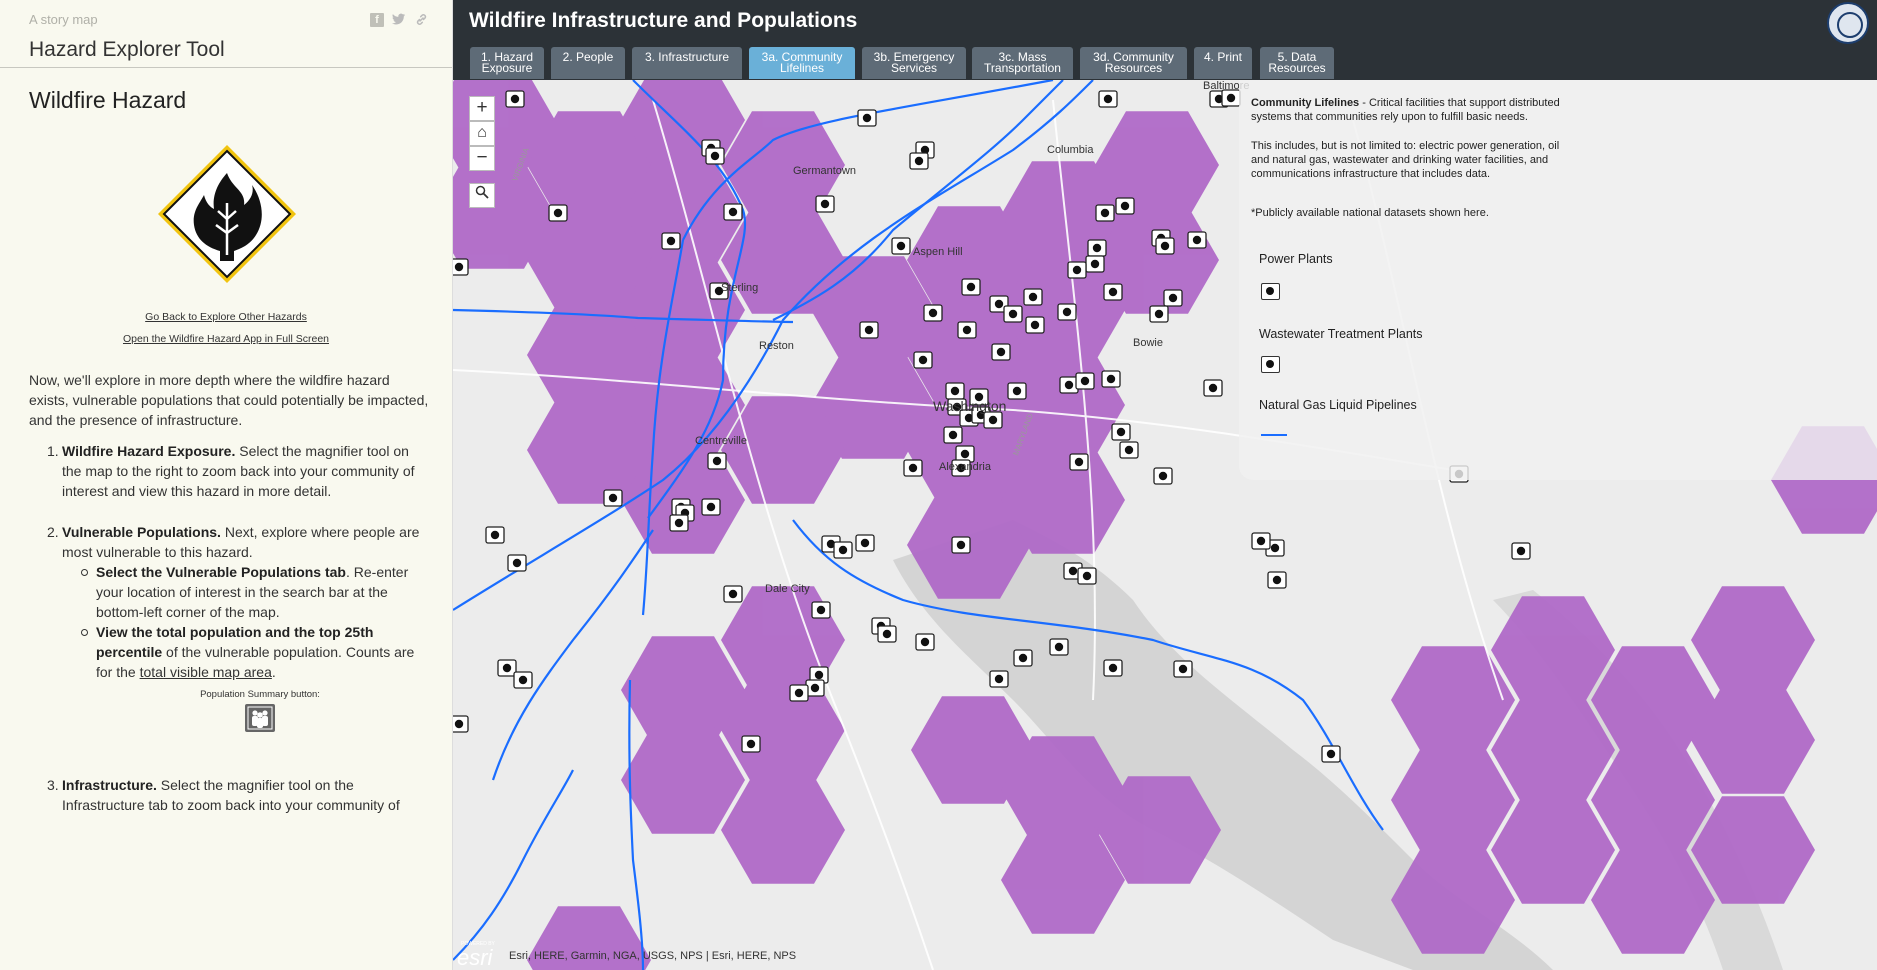 The height and width of the screenshot is (970, 1877). I want to click on visible-map-area-link: total visible map area, so click(206, 672).